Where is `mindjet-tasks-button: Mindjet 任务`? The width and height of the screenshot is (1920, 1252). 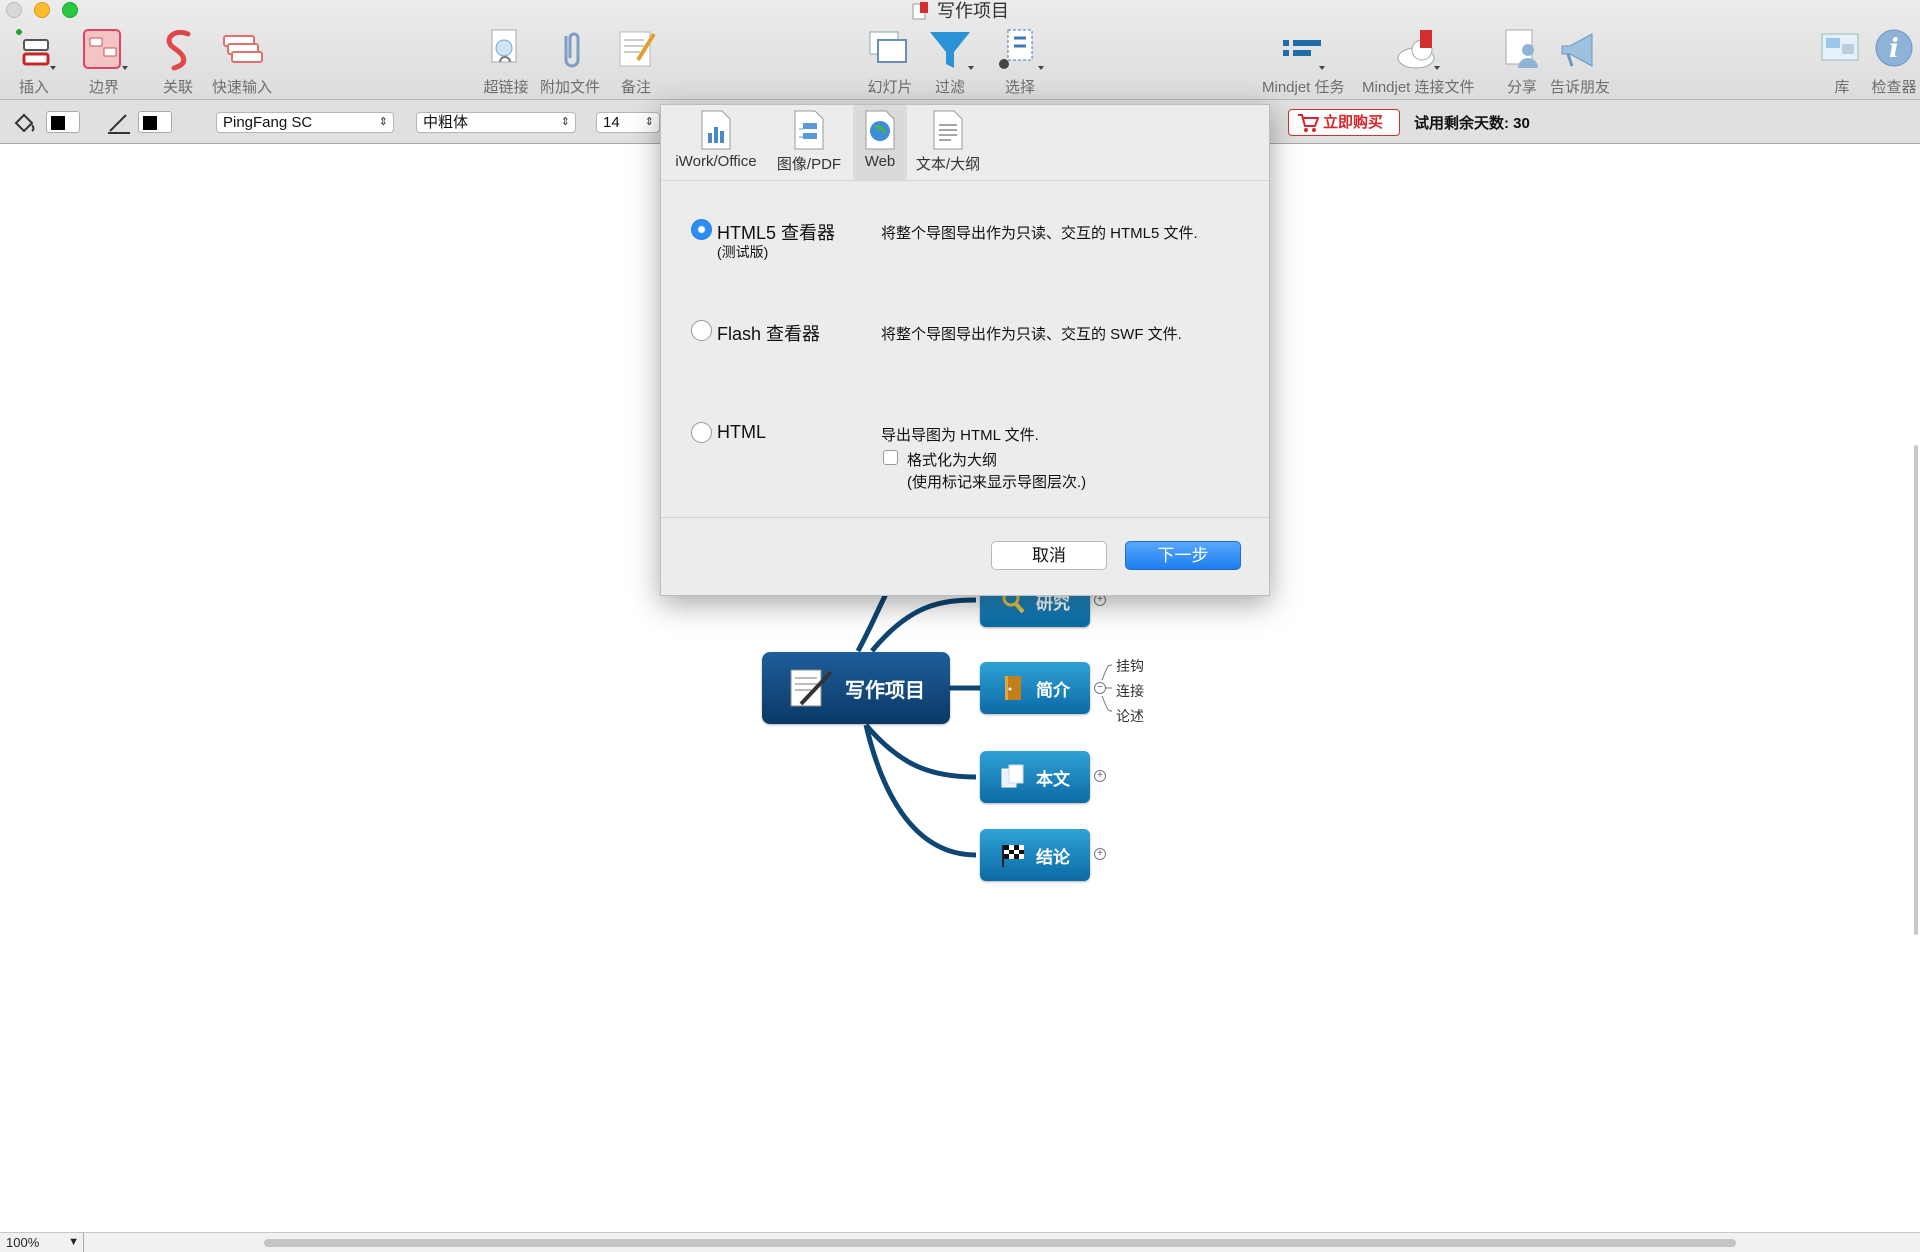 mindjet-tasks-button: Mindjet 任务 is located at coordinates (1303, 61).